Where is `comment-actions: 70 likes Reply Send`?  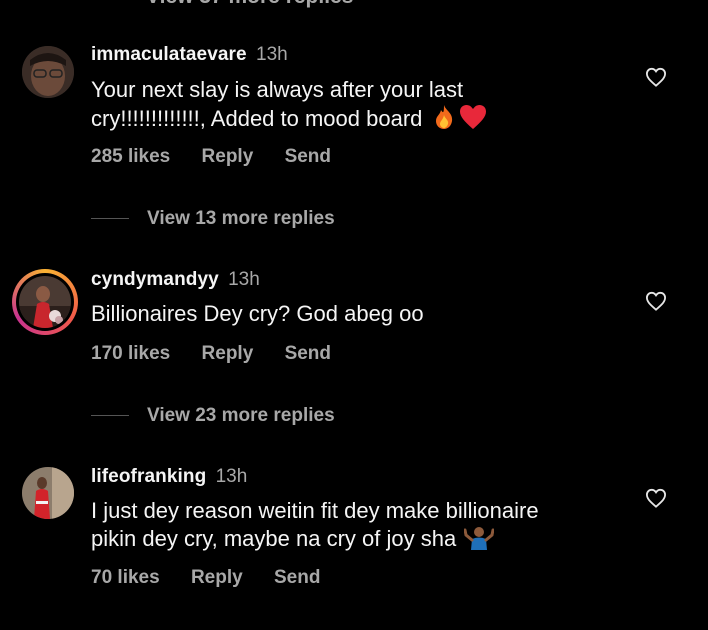
comment-actions: 70 likes Reply Send is located at coordinates (218, 578).